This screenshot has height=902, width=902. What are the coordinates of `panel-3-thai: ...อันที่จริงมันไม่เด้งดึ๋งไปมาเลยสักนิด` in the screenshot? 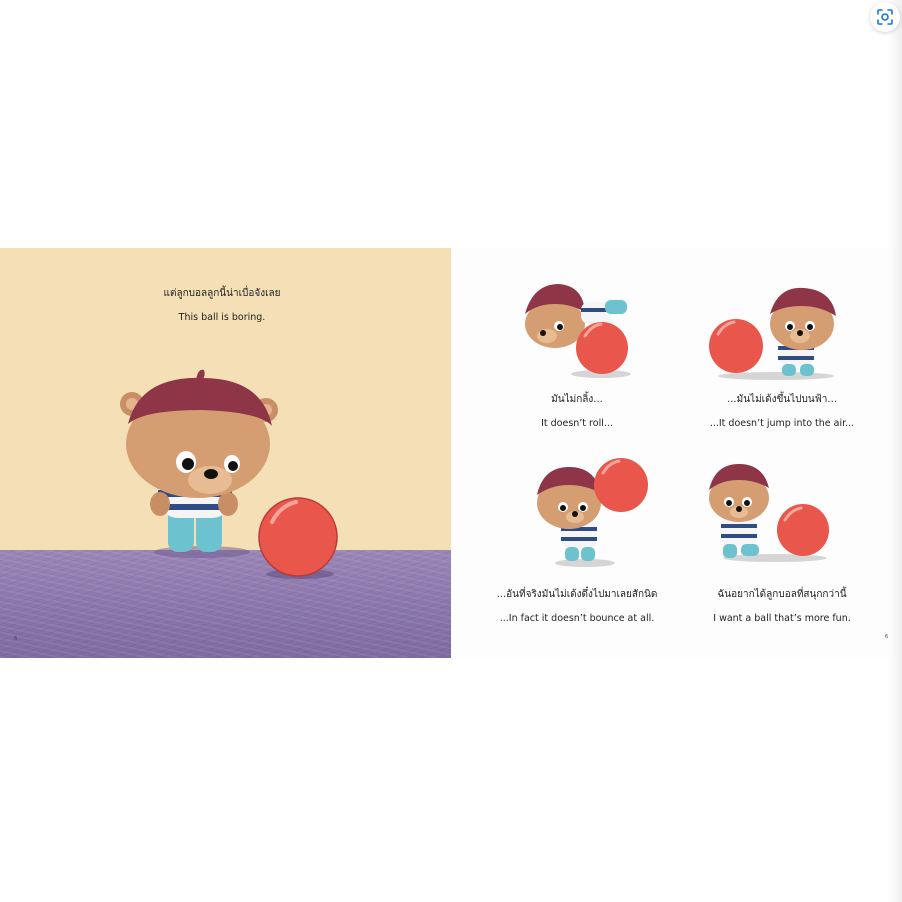 It's located at (577, 594).